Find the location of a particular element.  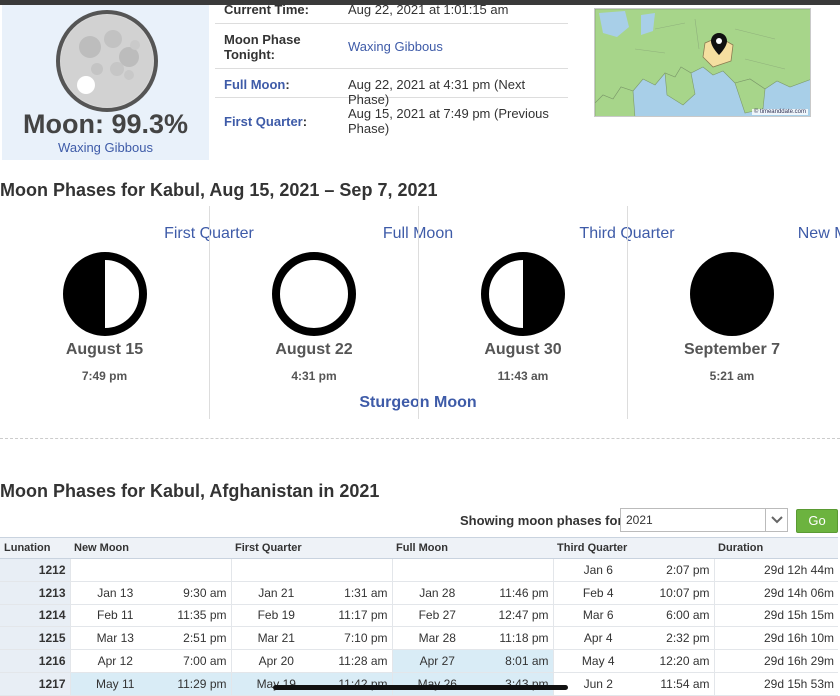

location-map: © timeanddate.com is located at coordinates (702, 62).